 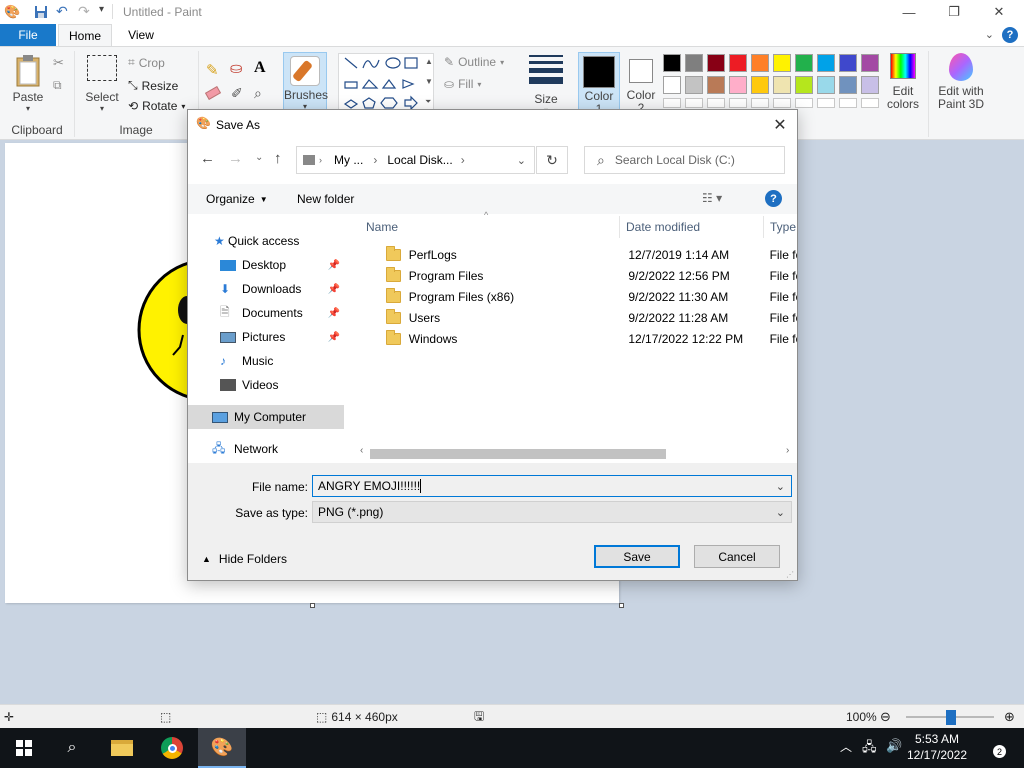 I want to click on tab-view: View, so click(x=141, y=35).